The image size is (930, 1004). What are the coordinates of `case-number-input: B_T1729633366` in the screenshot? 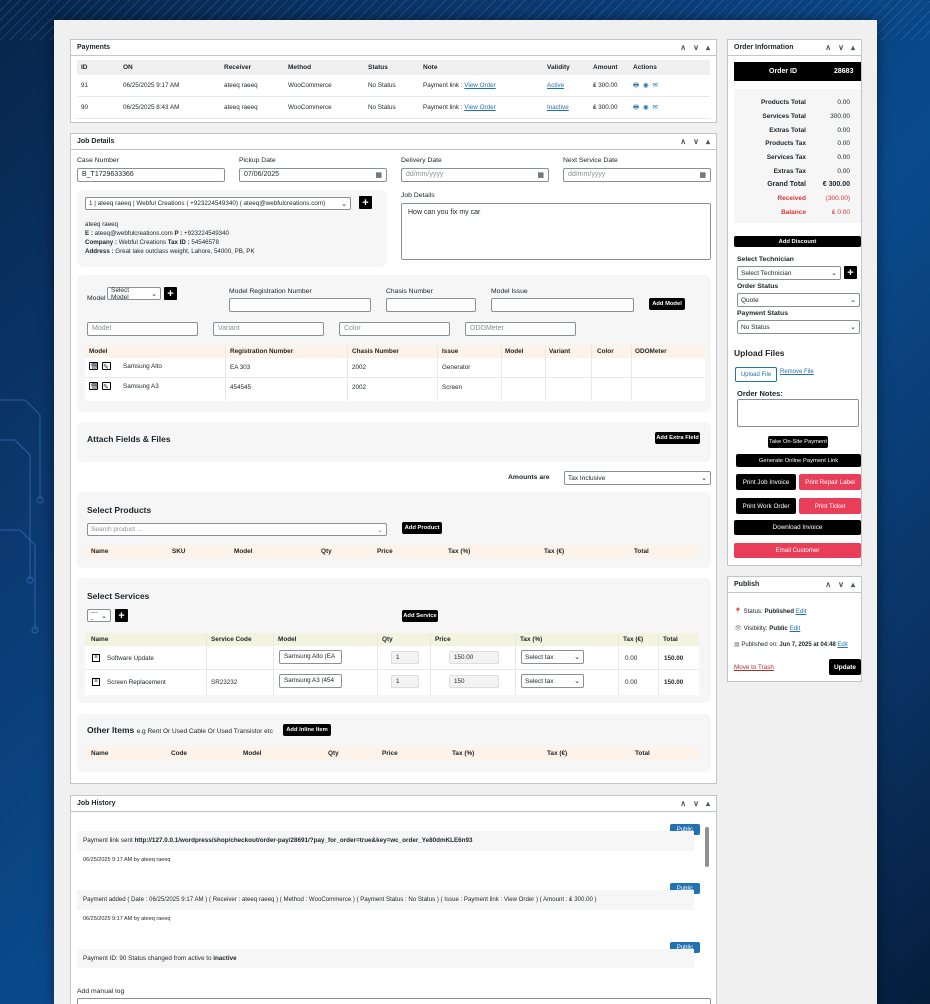 It's located at (151, 175).